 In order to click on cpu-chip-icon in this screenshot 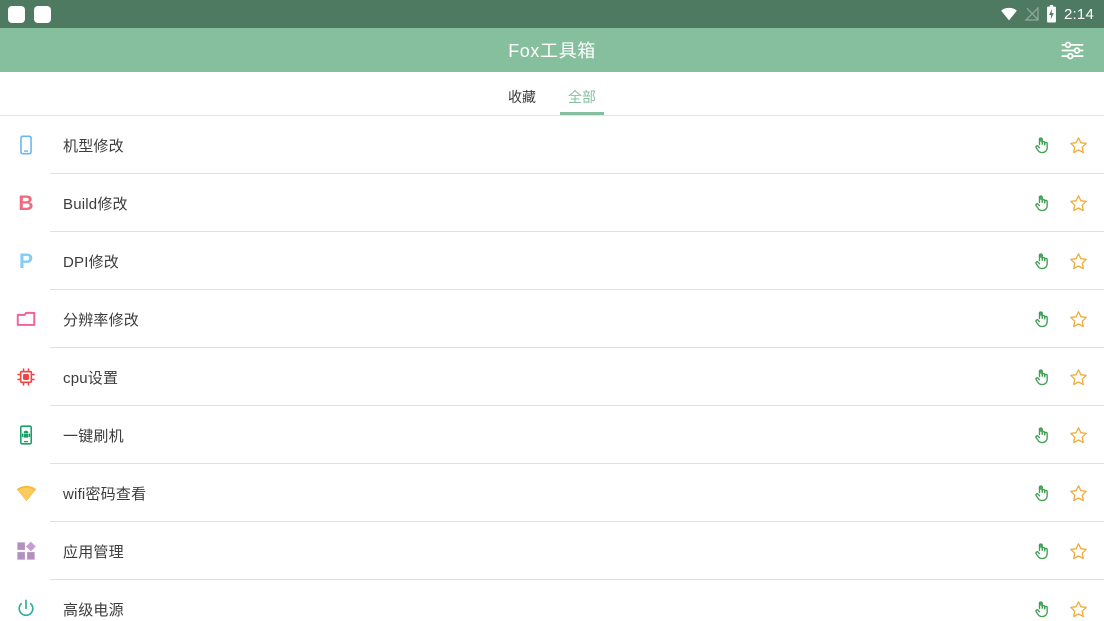, I will do `click(26, 377)`.